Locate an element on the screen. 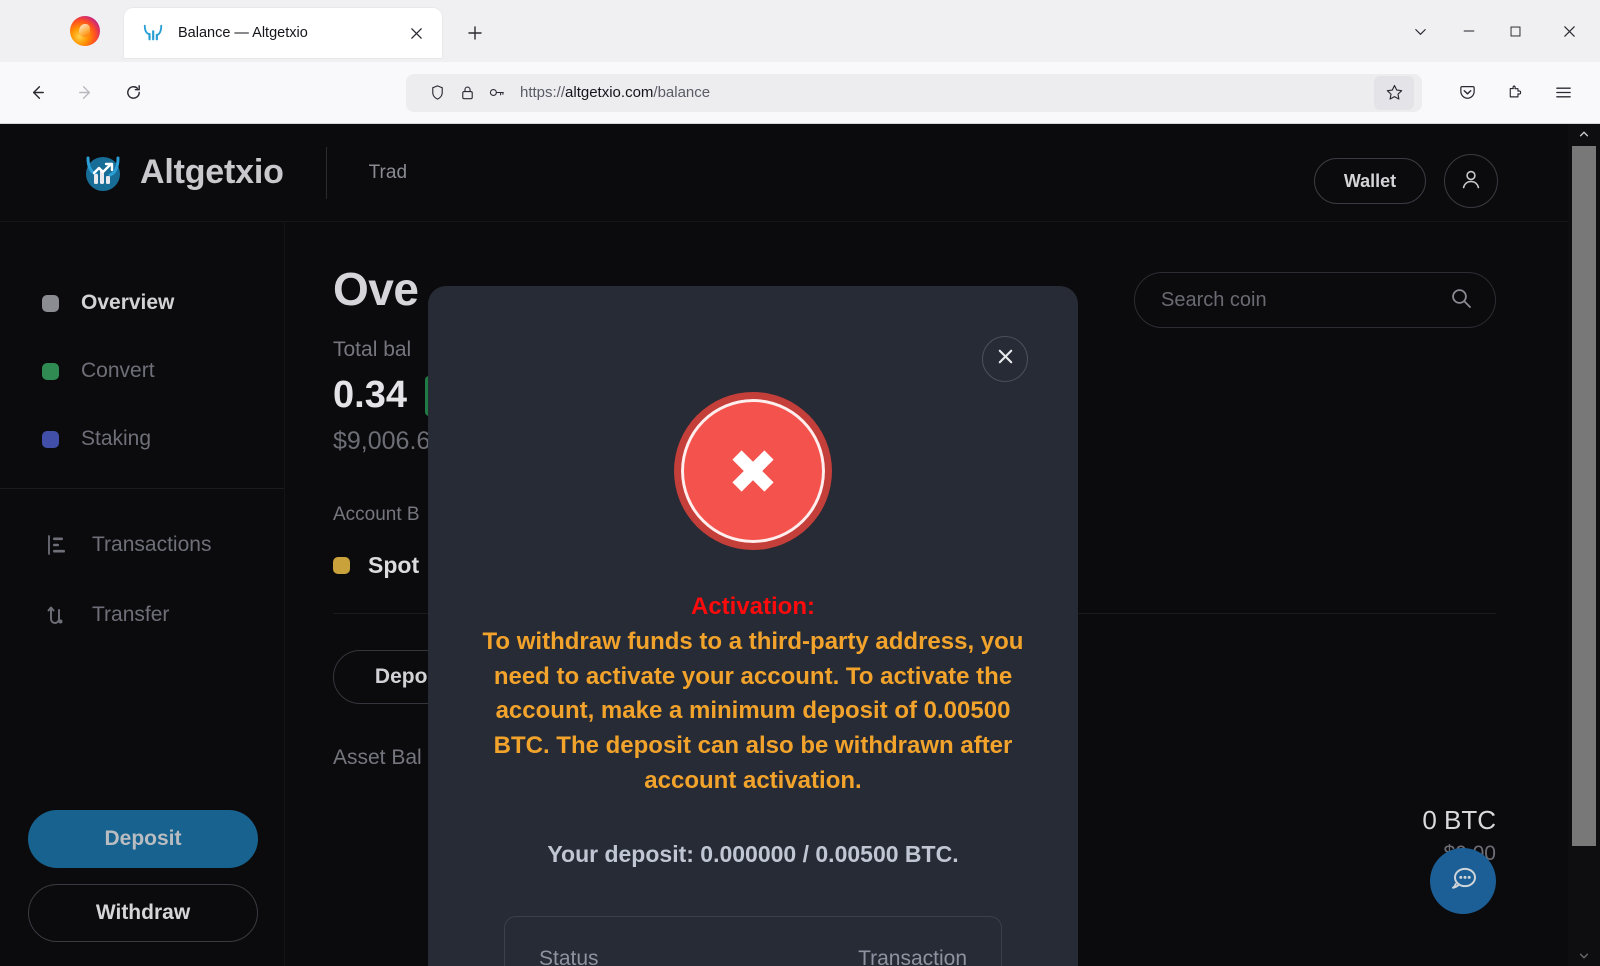 This screenshot has width=1600, height=966. new-tab-button is located at coordinates (475, 33).